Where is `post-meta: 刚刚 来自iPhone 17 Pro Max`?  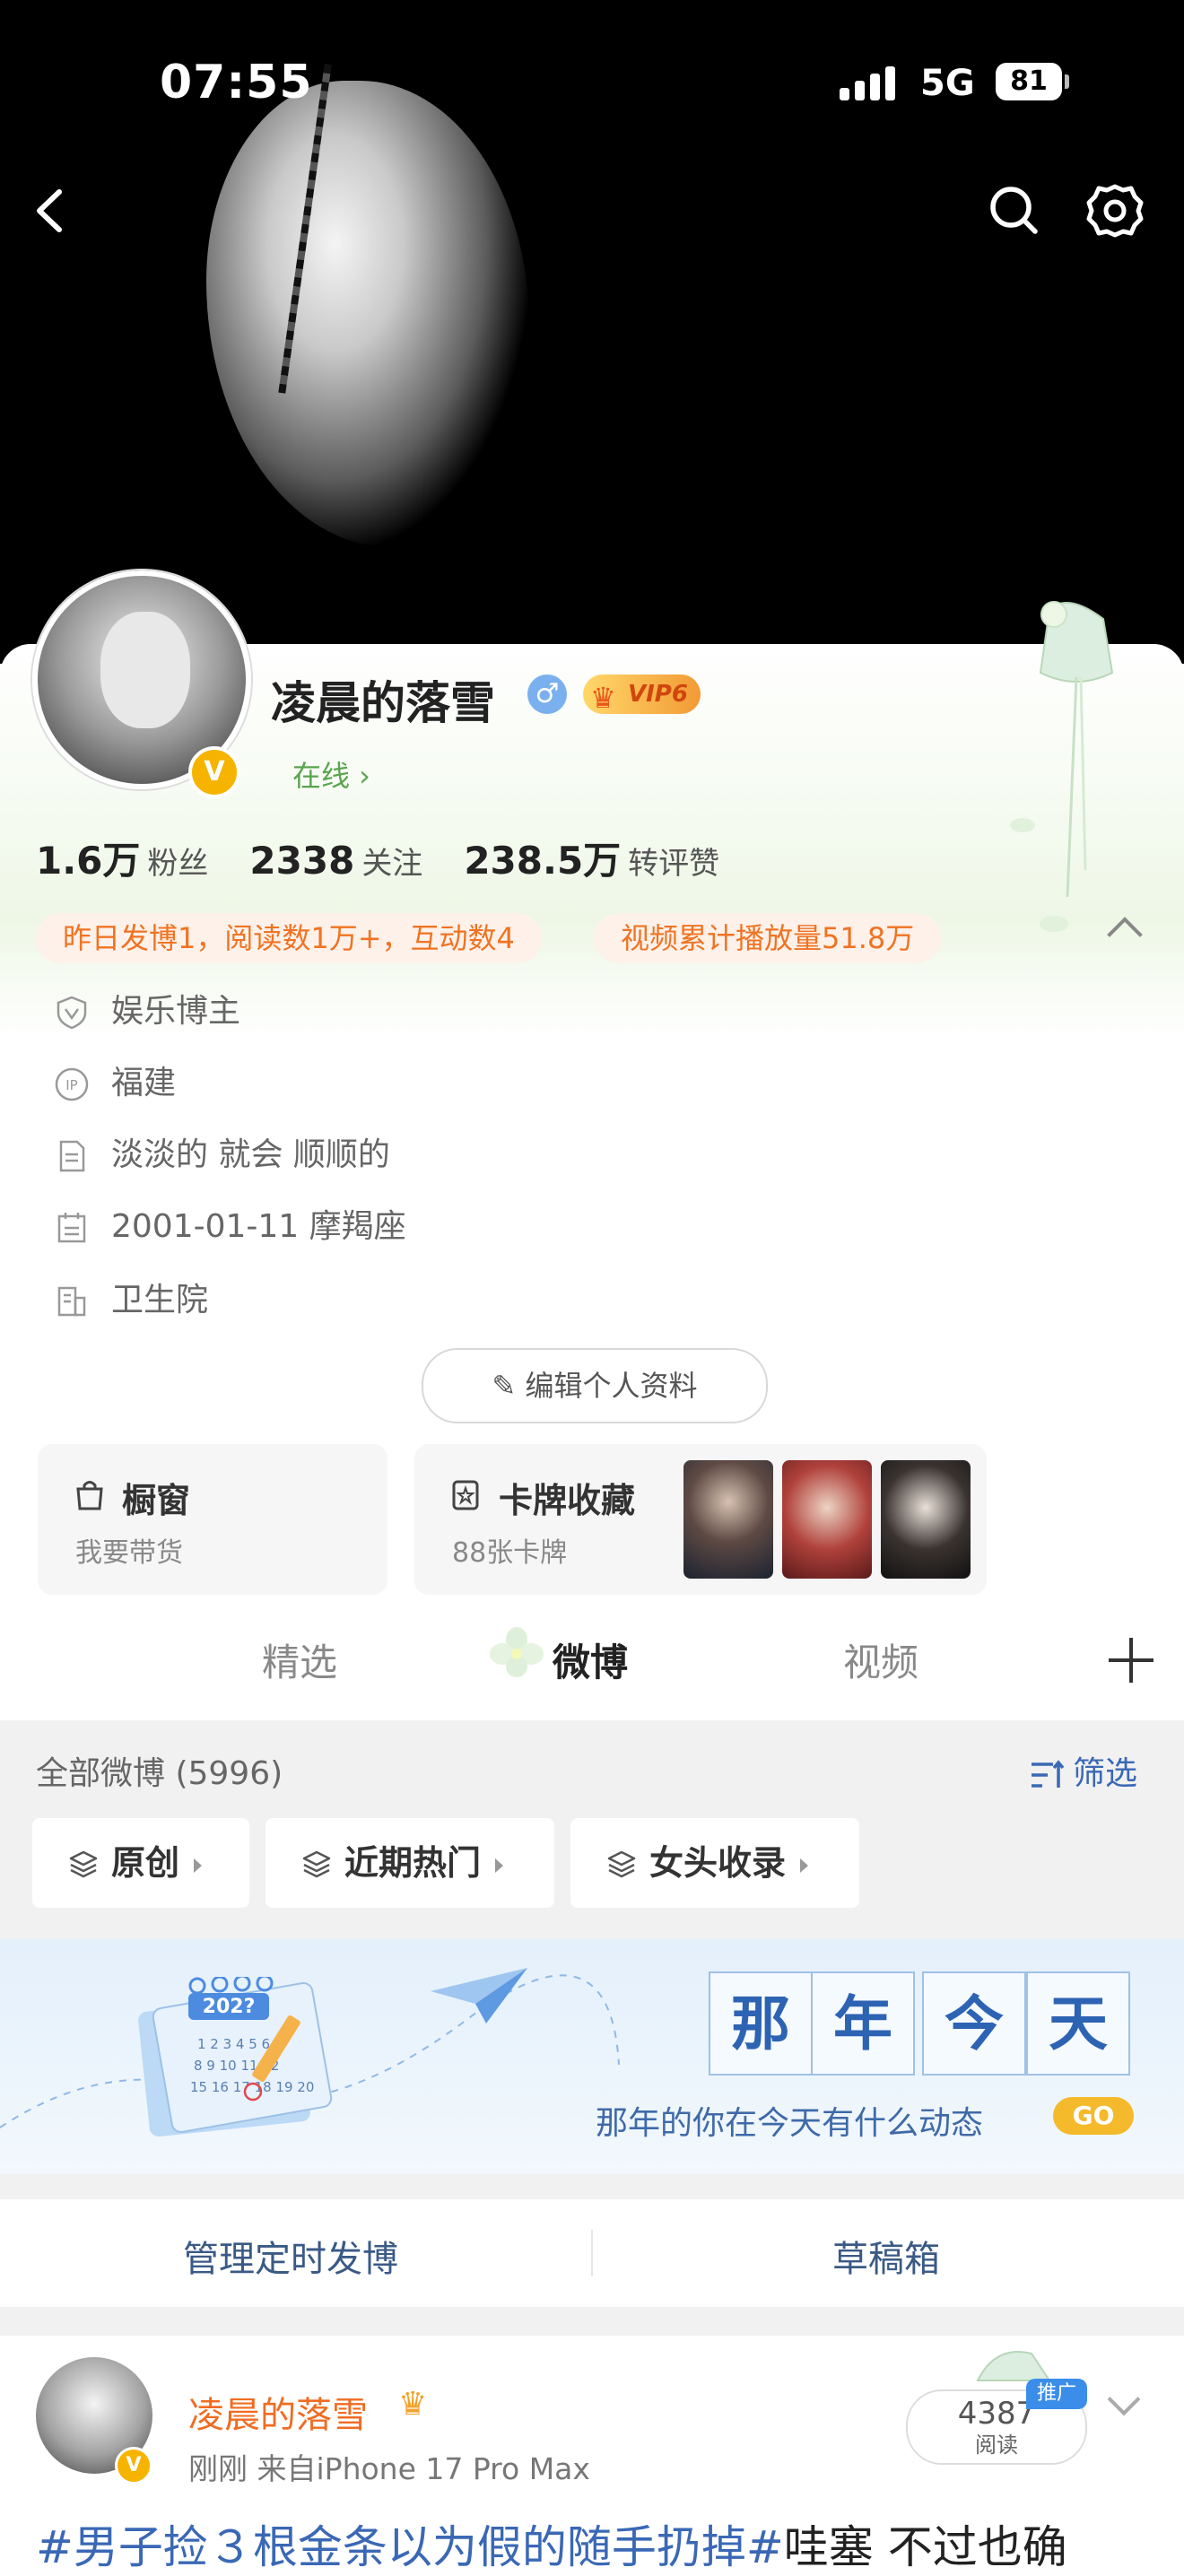 post-meta: 刚刚 来自iPhone 17 Pro Max is located at coordinates (389, 2468).